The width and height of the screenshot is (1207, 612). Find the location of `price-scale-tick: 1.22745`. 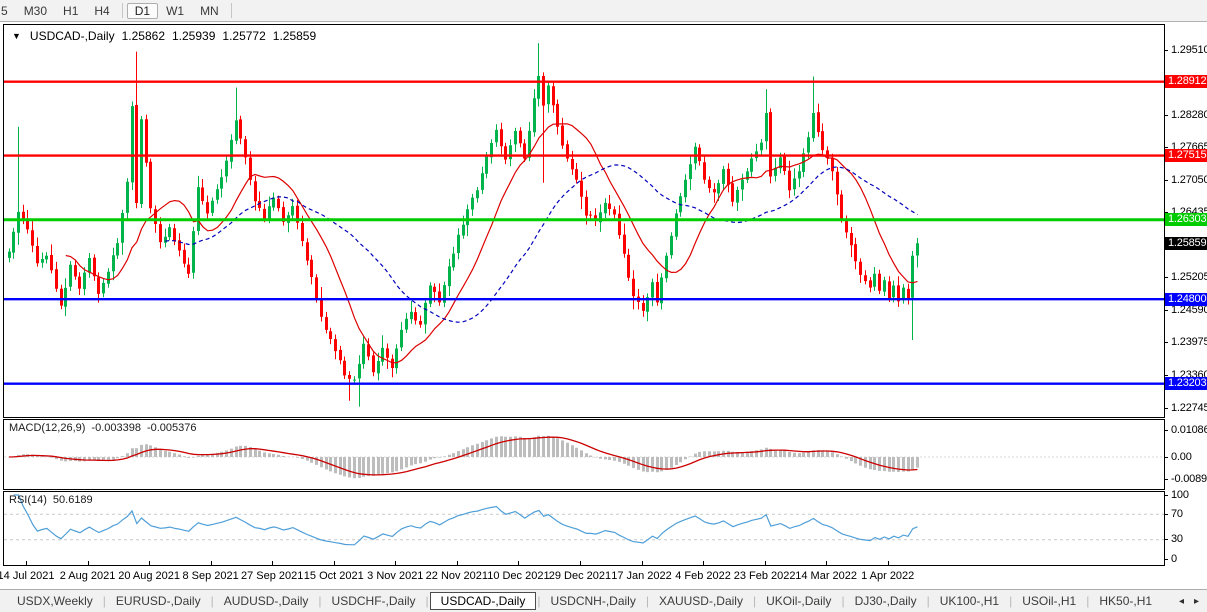

price-scale-tick: 1.22745 is located at coordinates (1185, 408).